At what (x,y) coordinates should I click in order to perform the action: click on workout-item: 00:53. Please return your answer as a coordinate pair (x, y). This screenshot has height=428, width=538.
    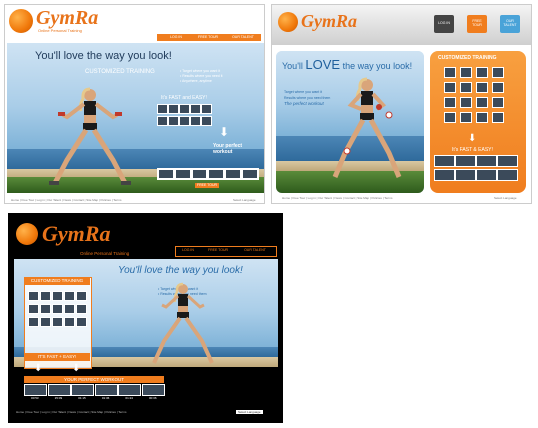
    Looking at the image, I should click on (35, 392).